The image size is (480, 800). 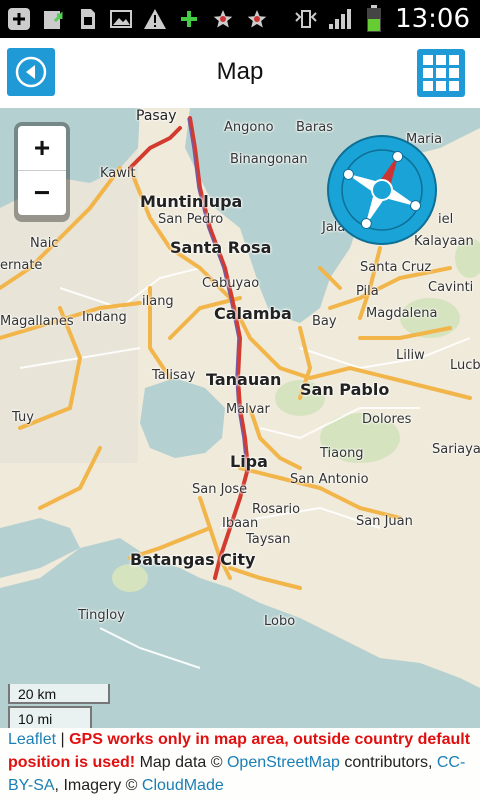 I want to click on compass-icon, so click(x=382, y=190).